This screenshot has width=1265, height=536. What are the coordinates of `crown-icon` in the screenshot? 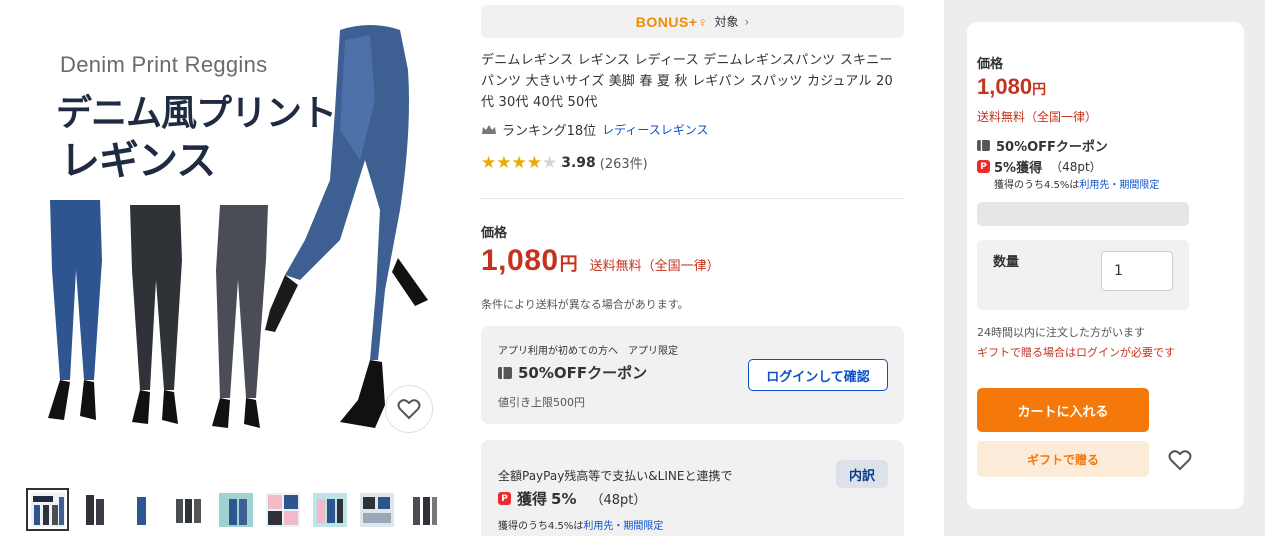 It's located at (489, 129).